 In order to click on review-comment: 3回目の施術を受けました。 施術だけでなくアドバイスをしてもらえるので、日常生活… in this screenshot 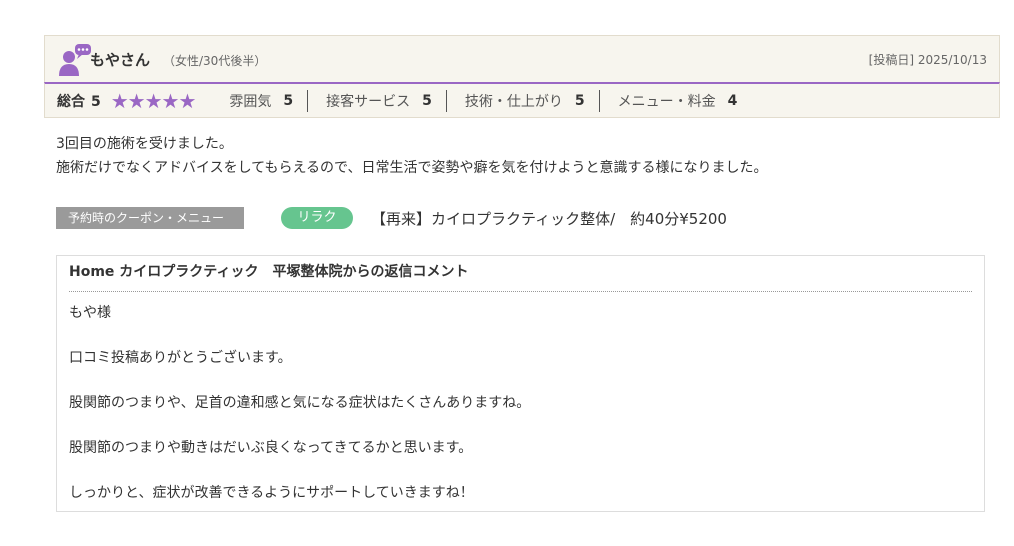, I will do `click(411, 156)`.